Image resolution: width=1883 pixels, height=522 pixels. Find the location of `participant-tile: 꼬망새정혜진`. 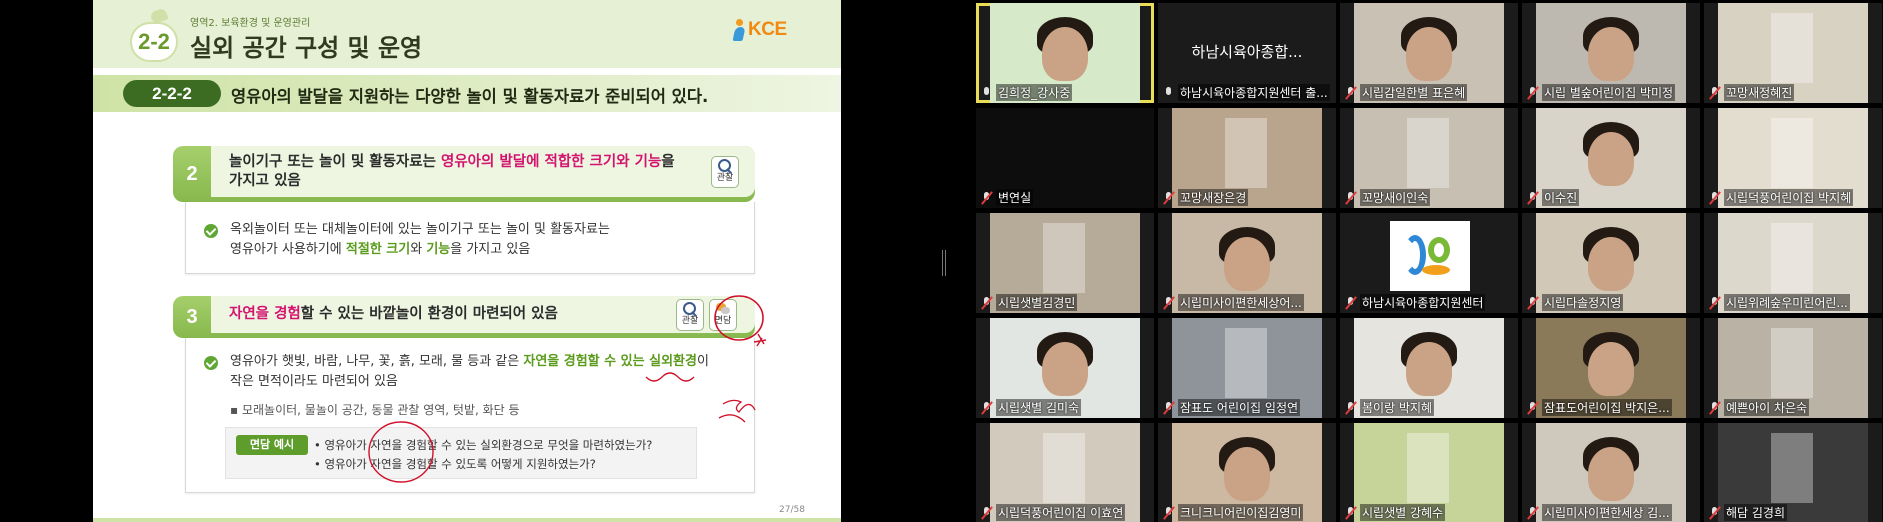

participant-tile: 꼬망새정혜진 is located at coordinates (1793, 53).